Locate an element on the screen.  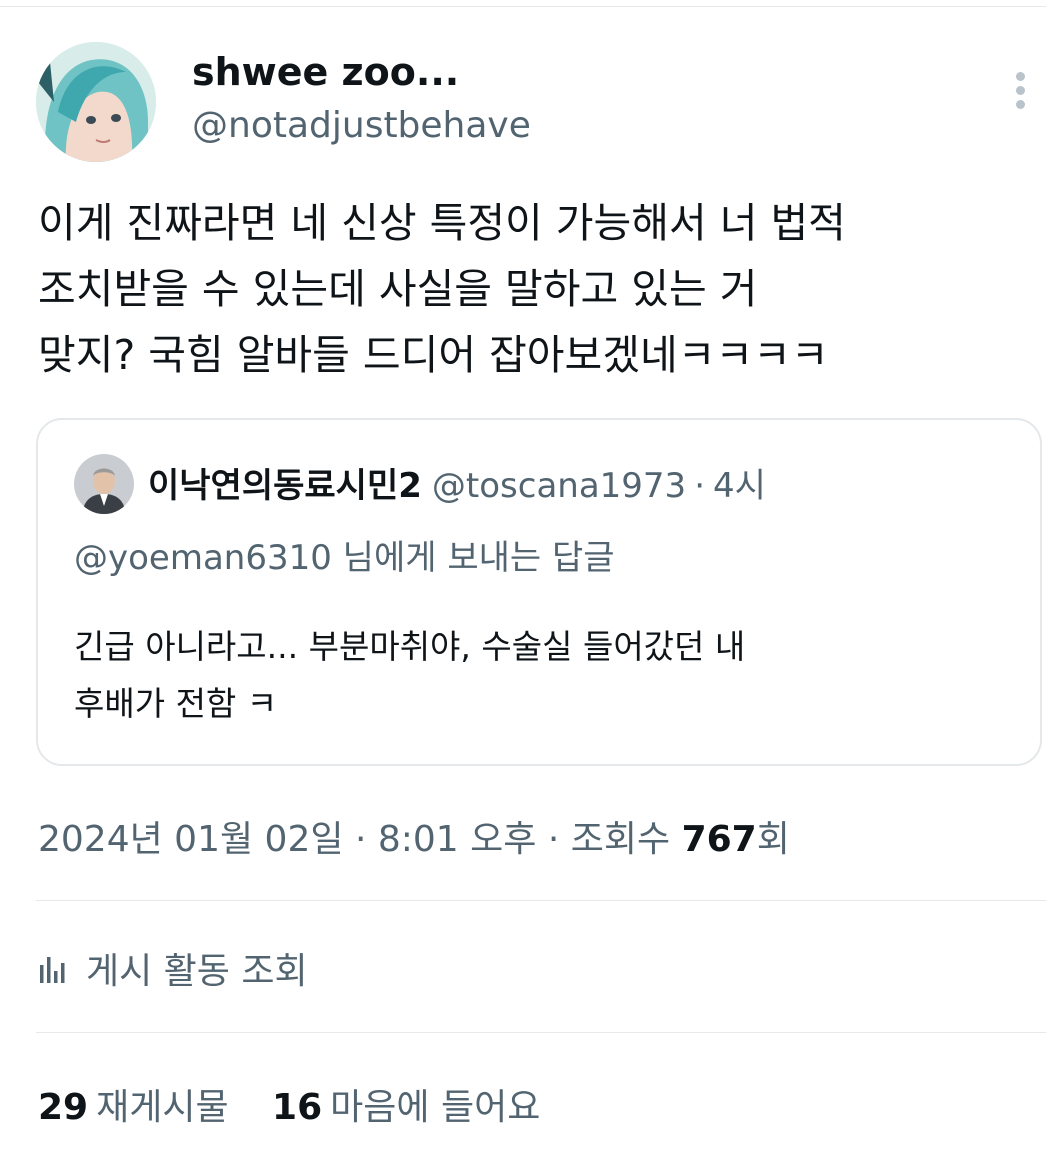
quoted-text: 긴급 아니라고... 부분마취야, 수술실 들어갔던 내 후배가 전함 ㅋ is located at coordinates (409, 675).